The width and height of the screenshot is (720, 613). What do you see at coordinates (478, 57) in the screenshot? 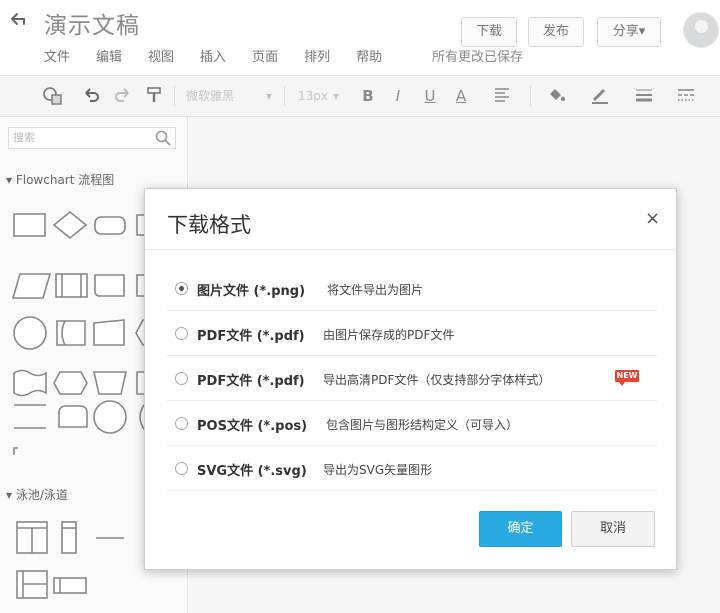
I see `save-status: 所有更改已保存` at bounding box center [478, 57].